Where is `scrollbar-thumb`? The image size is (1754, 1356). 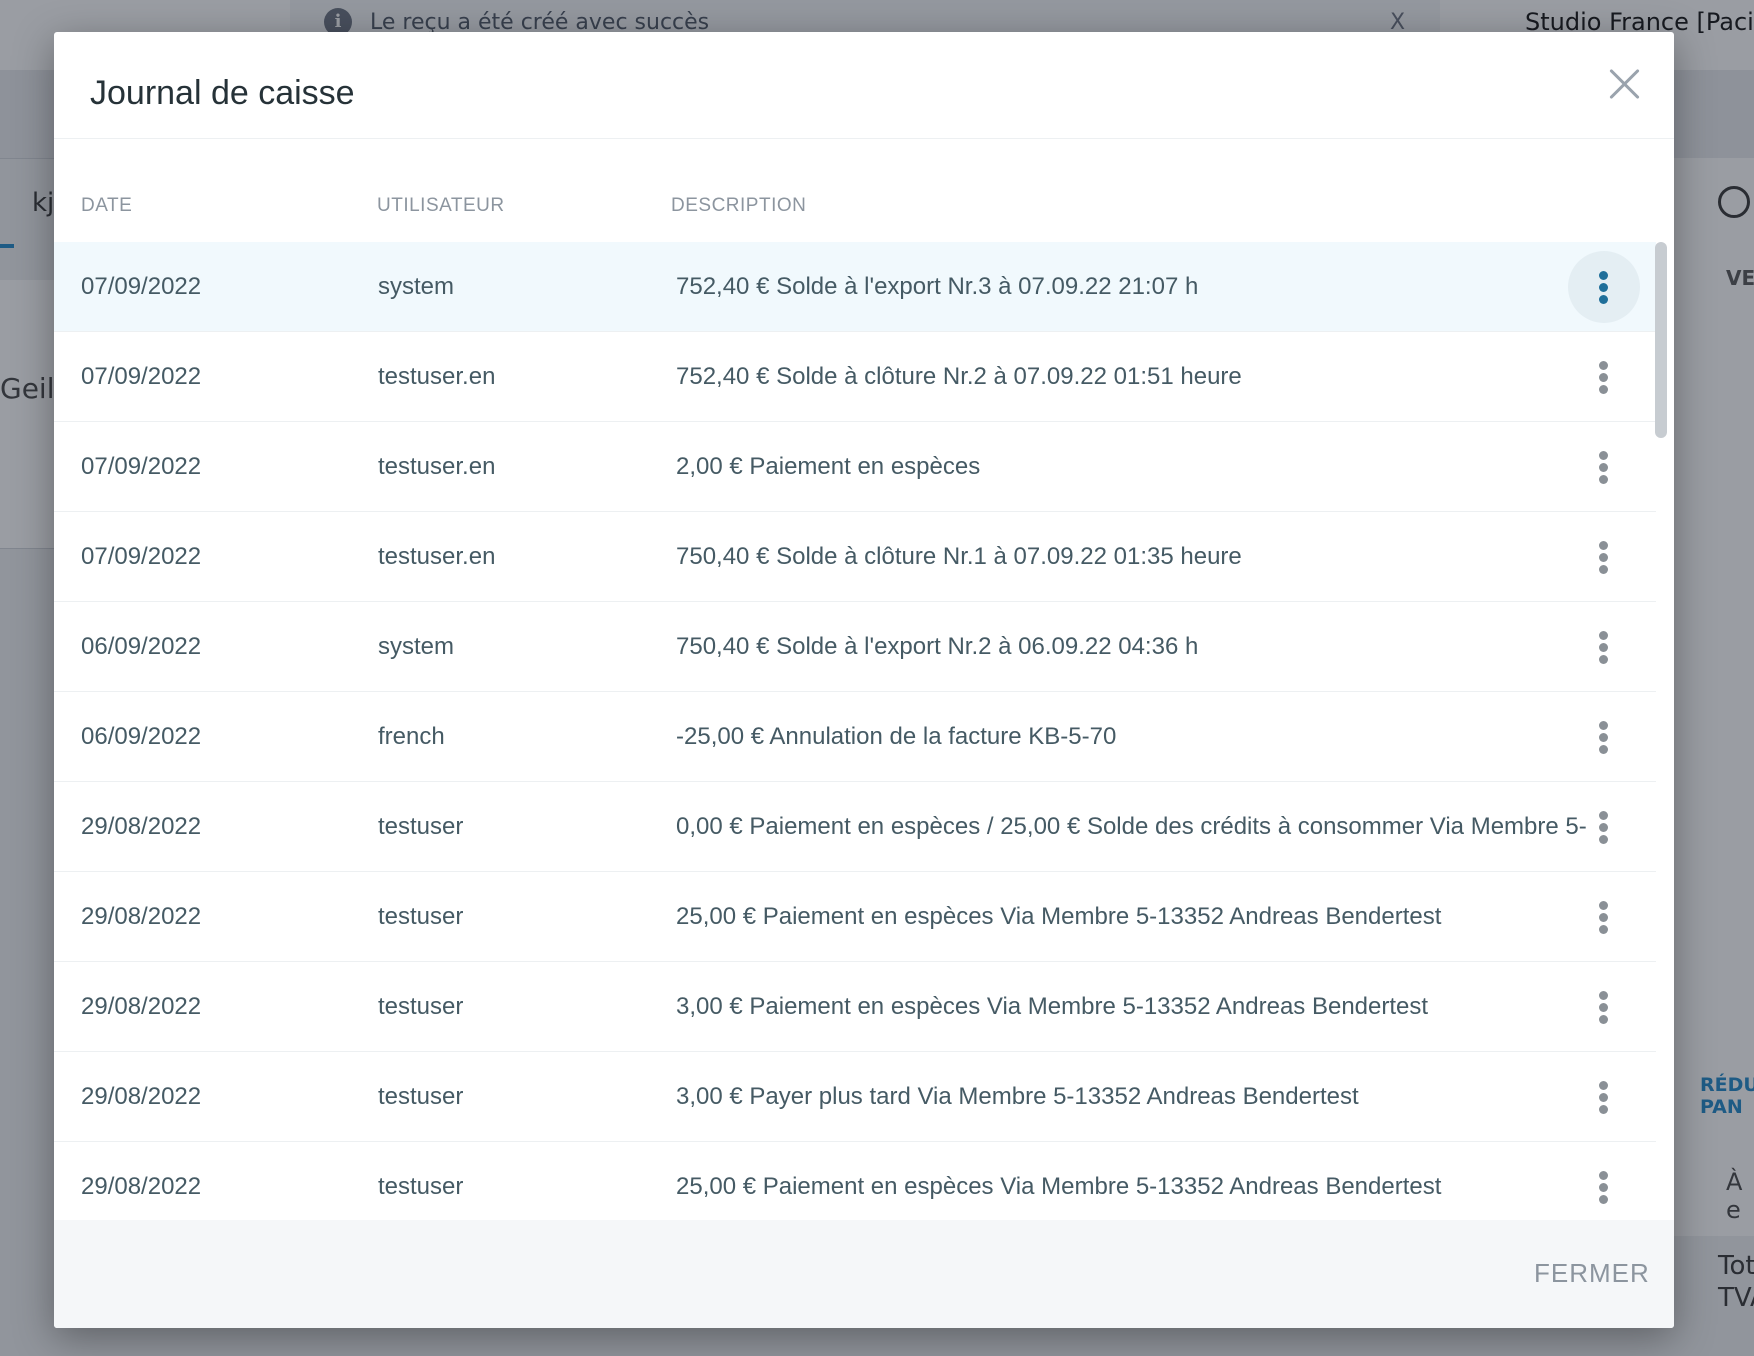
scrollbar-thumb is located at coordinates (1661, 340).